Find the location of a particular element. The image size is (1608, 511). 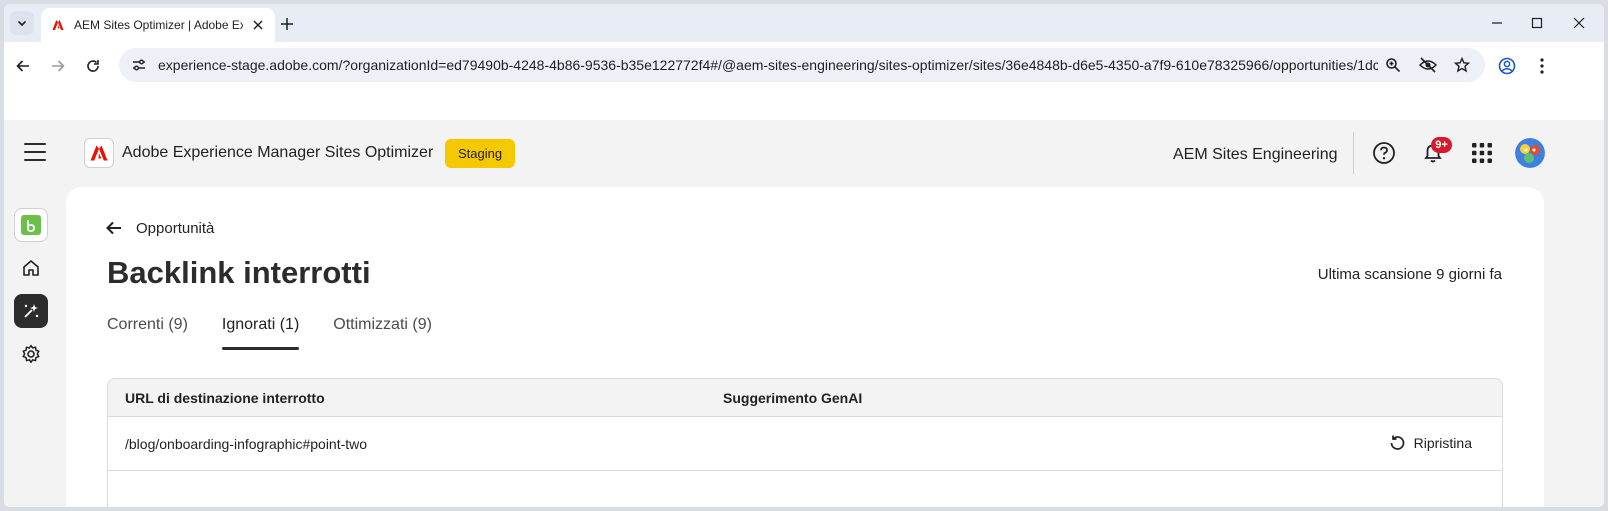

product-name: Adobe Experience Manager Sites Optimizer is located at coordinates (278, 152).